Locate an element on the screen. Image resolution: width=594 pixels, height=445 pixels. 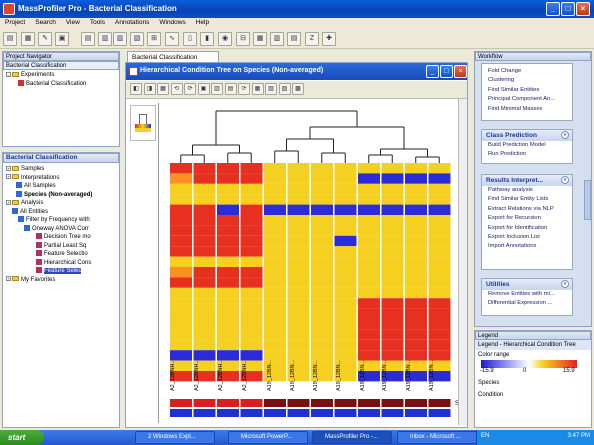
tree-item: Feature Selec is located at coordinates (62, 271).